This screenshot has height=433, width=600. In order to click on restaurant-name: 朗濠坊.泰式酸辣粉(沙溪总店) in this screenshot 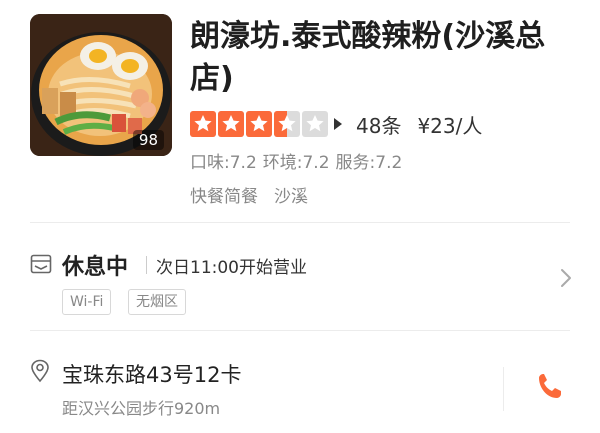, I will do `click(368, 57)`.